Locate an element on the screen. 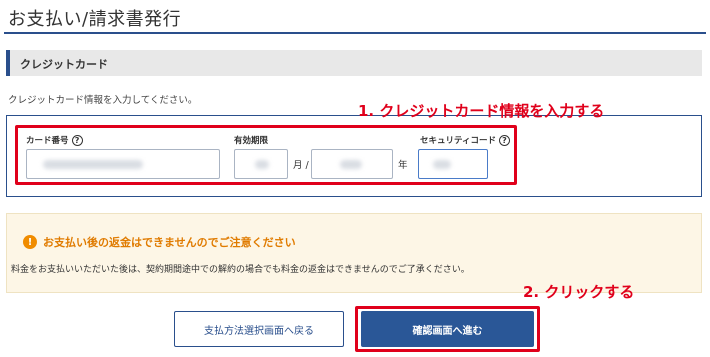 This screenshot has width=710, height=357. expiry-month-input is located at coordinates (261, 164).